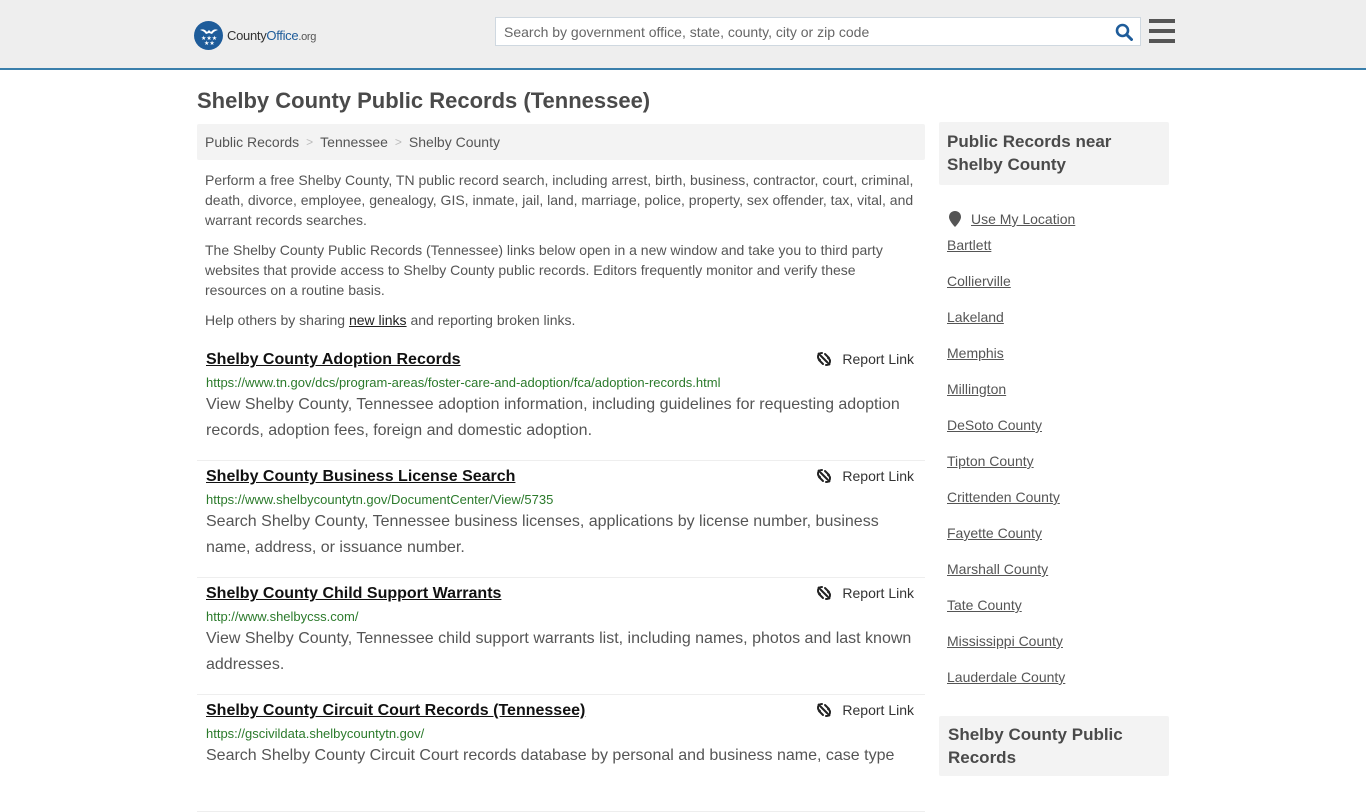  I want to click on sidebar-item-lakeland: Lakeland, so click(975, 317).